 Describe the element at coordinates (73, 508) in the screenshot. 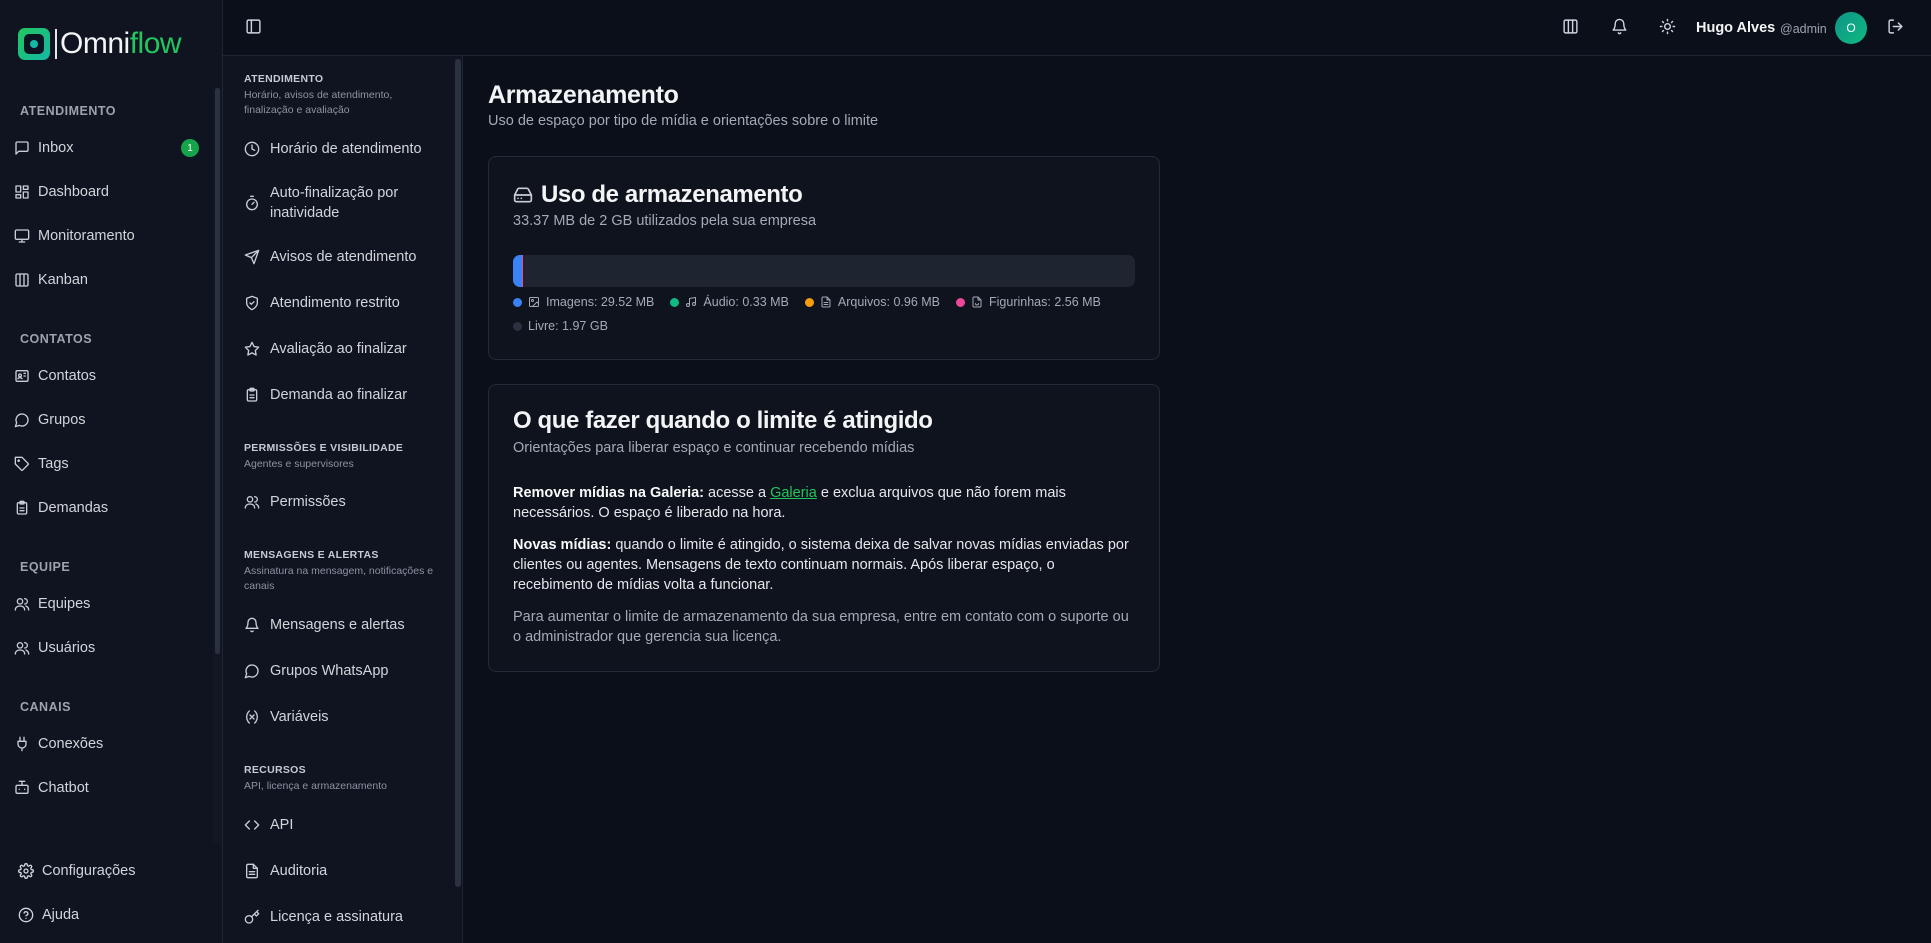

I see `sidebar-item-label: Demandas` at that location.